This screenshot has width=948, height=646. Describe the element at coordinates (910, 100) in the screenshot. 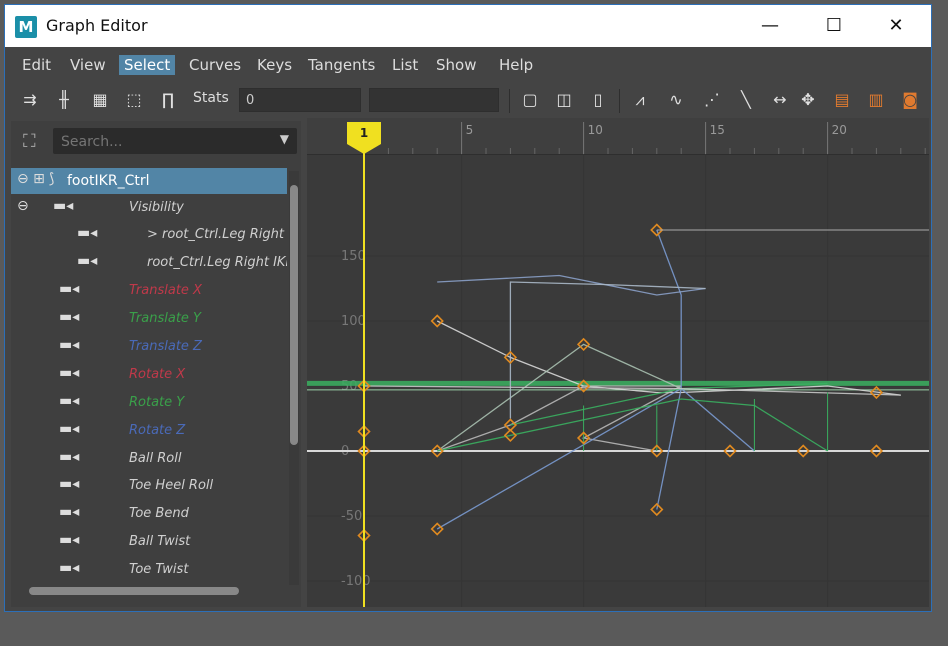

I see `camera-icon: ◙` at that location.